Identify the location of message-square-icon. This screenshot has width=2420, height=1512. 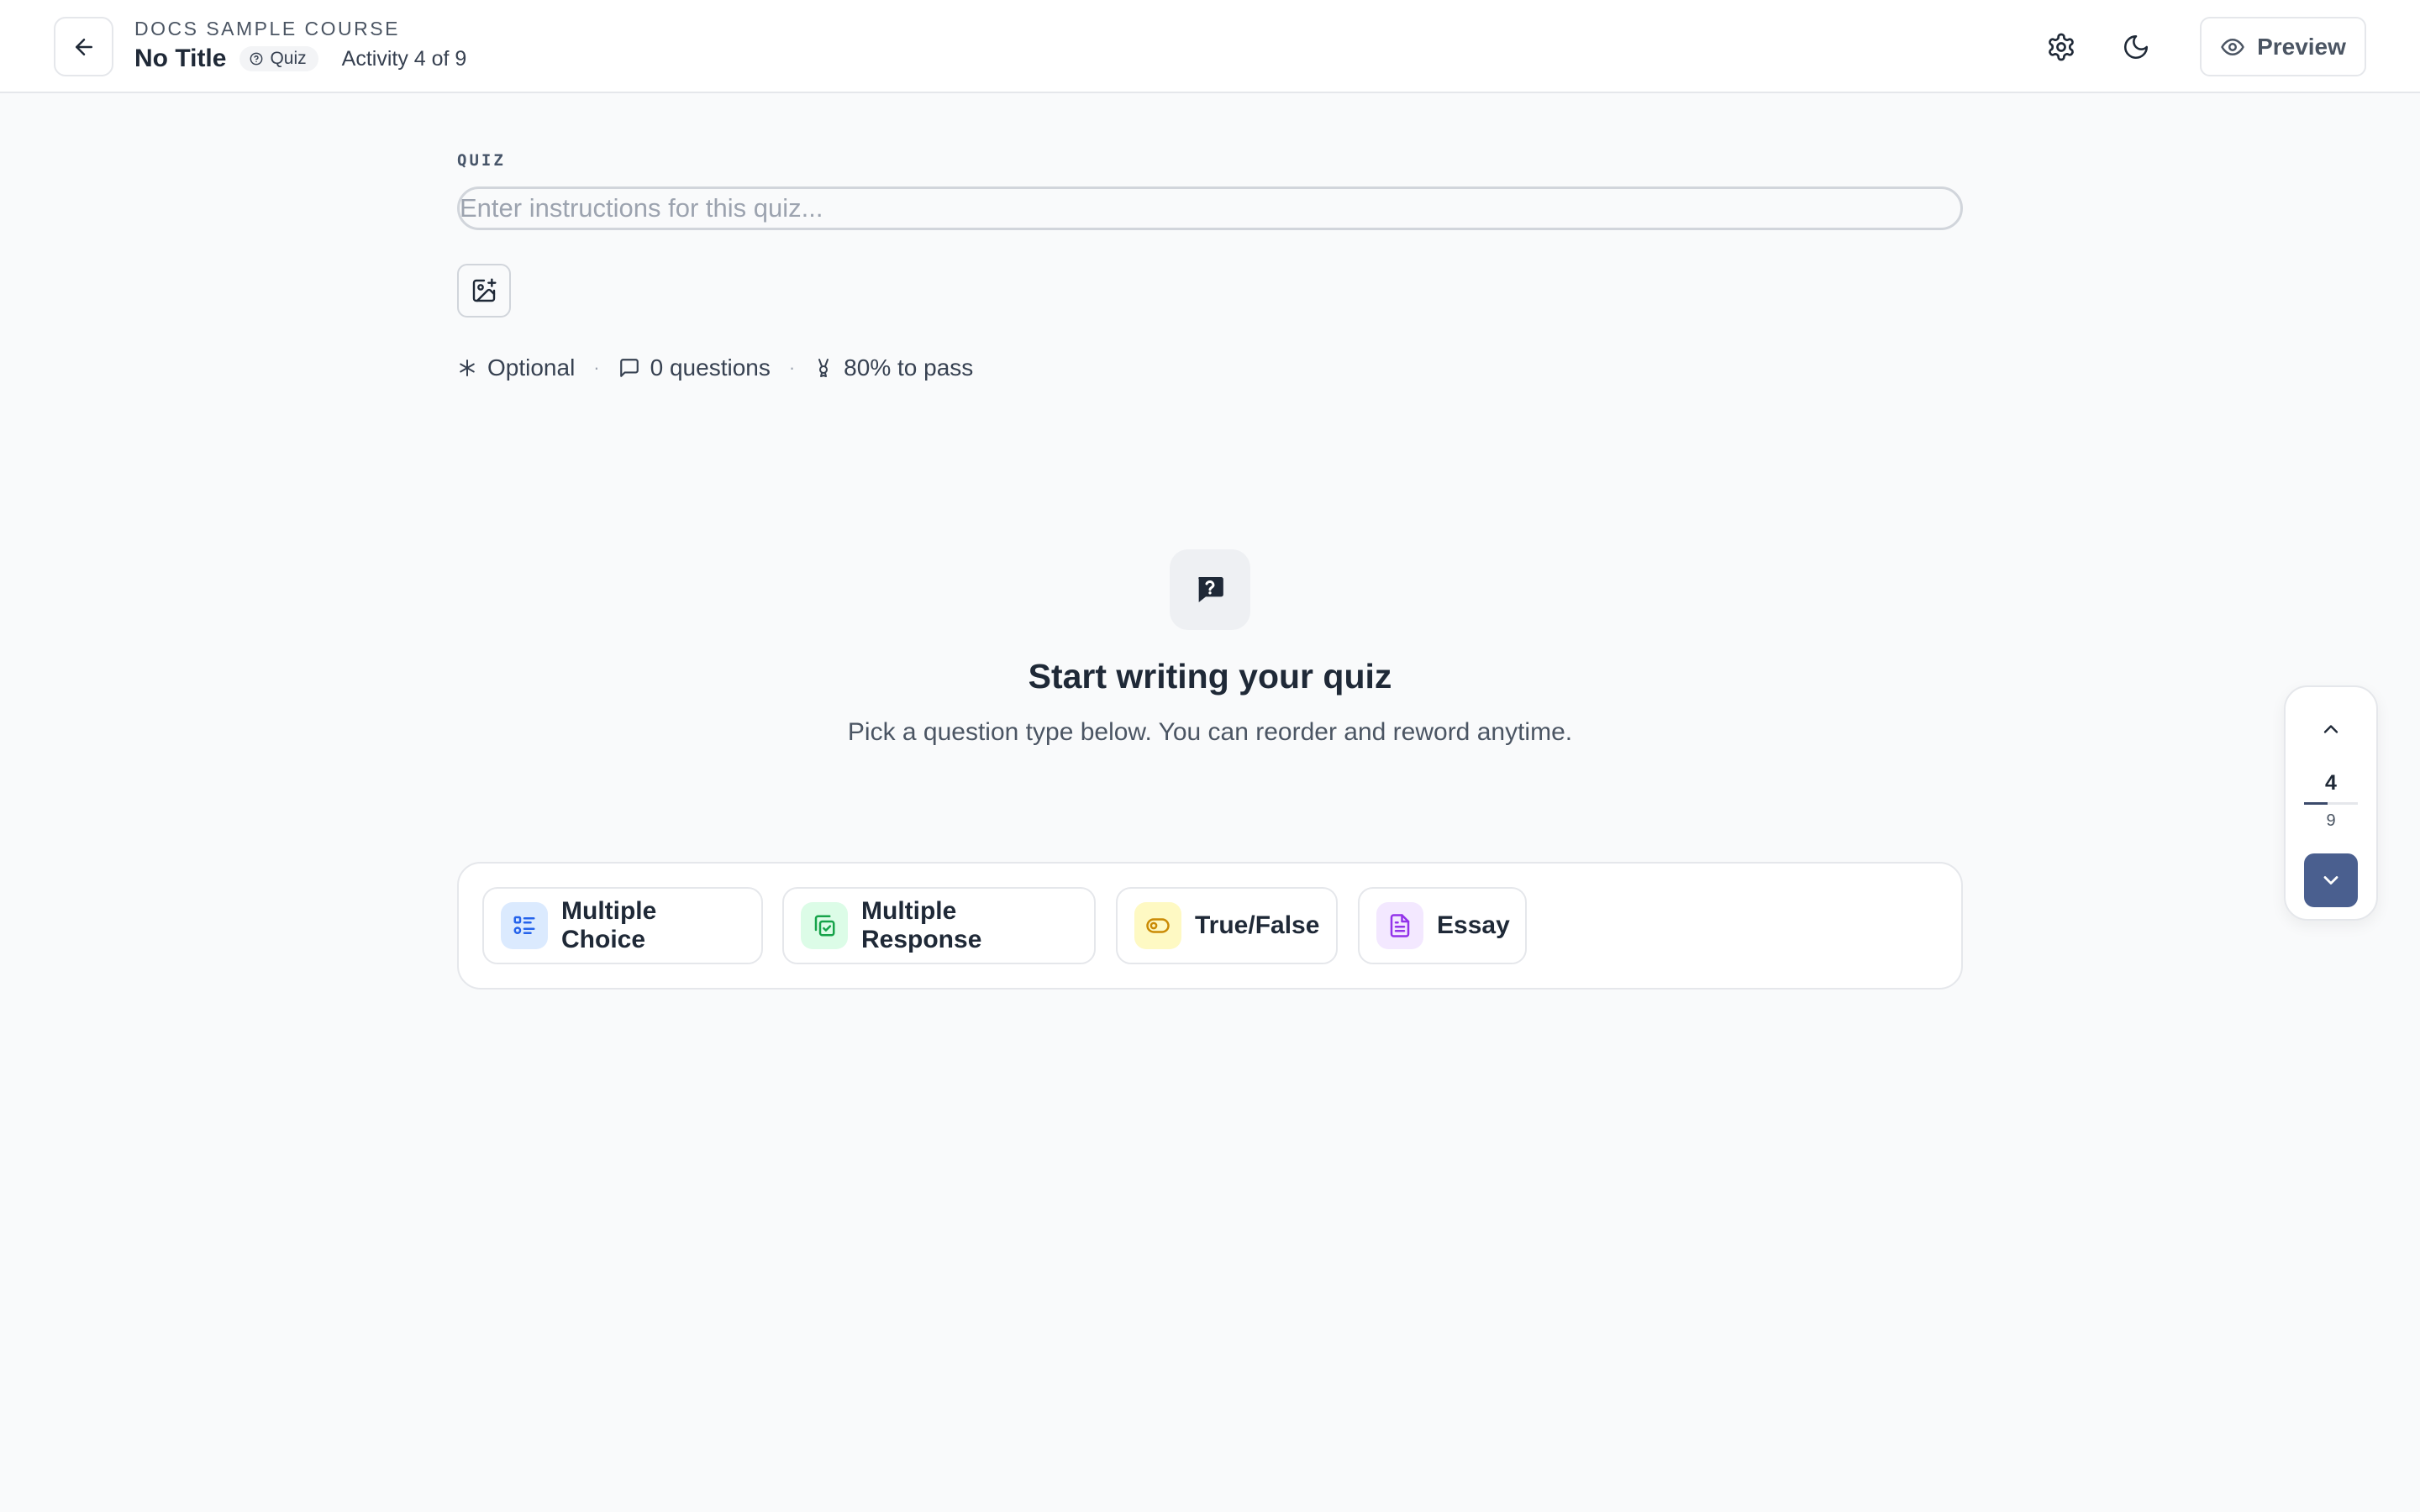
(629, 368).